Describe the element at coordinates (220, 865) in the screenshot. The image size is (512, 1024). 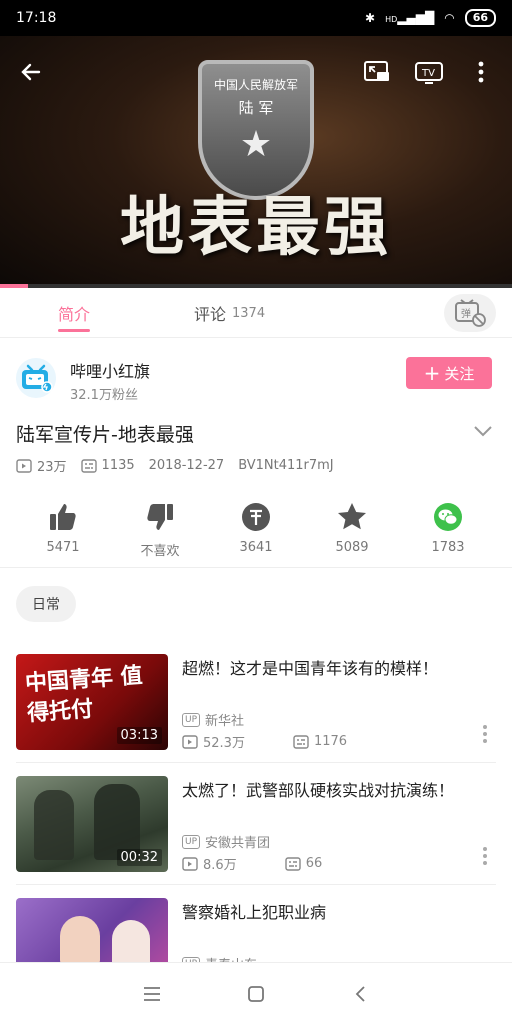
I see `related-views: 8.6万` at that location.